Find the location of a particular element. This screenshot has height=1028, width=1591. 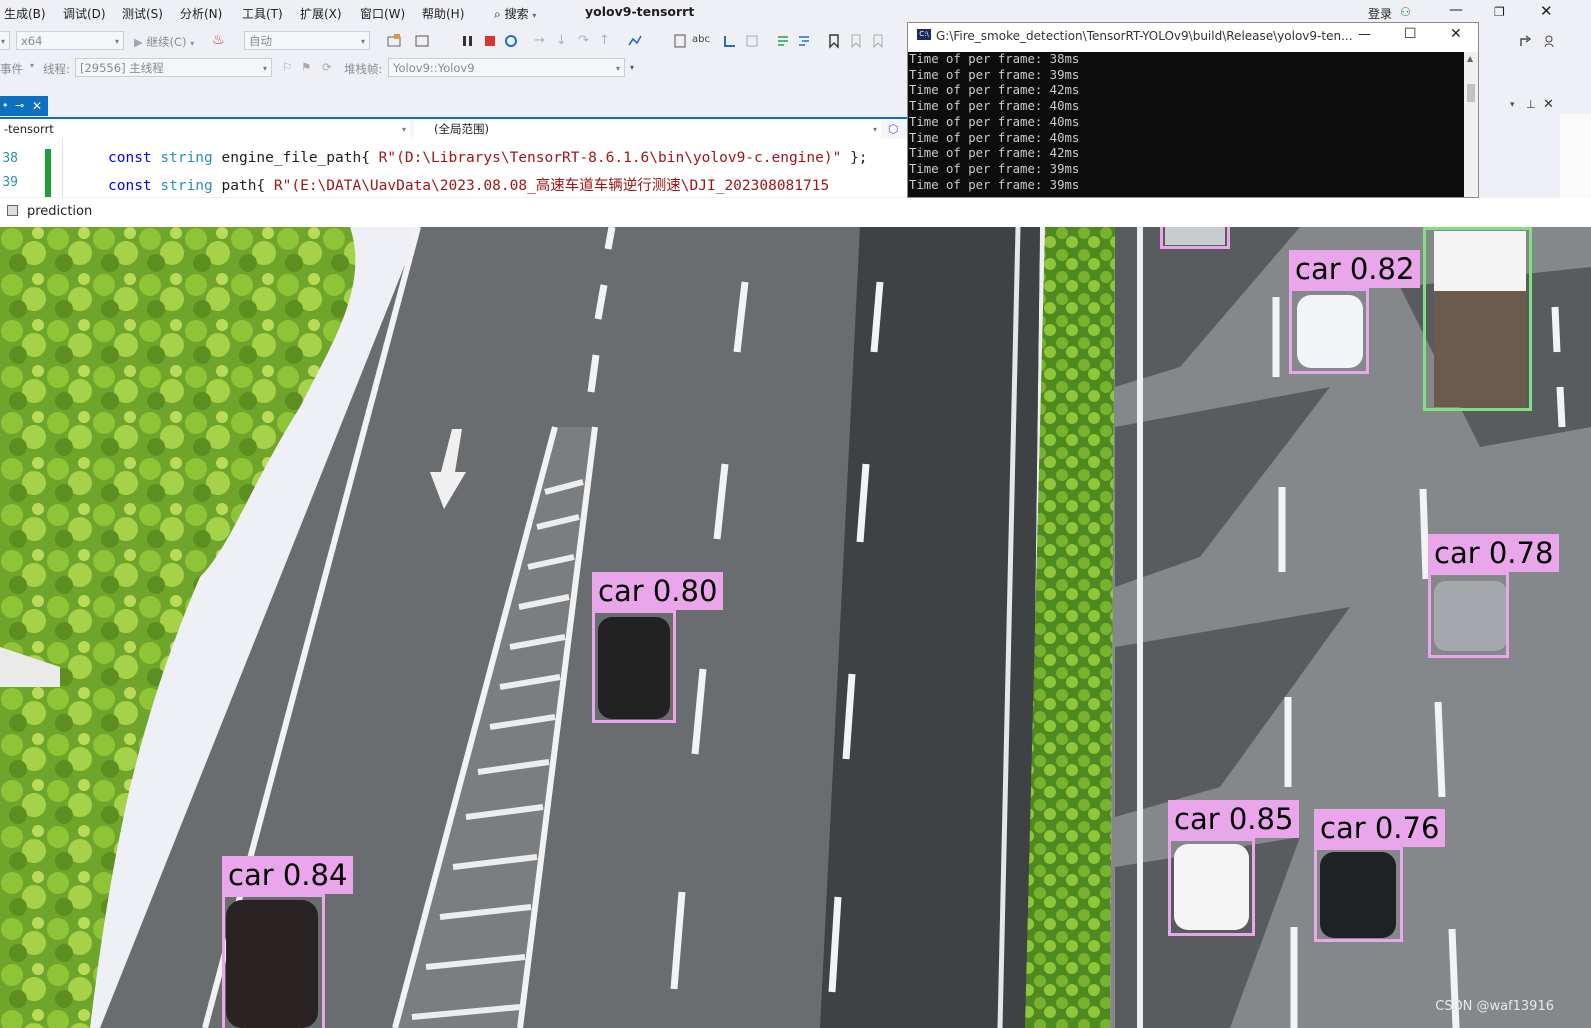

stackframe-combo: Yolov9::Yolov9 ▾ is located at coordinates (506, 67).